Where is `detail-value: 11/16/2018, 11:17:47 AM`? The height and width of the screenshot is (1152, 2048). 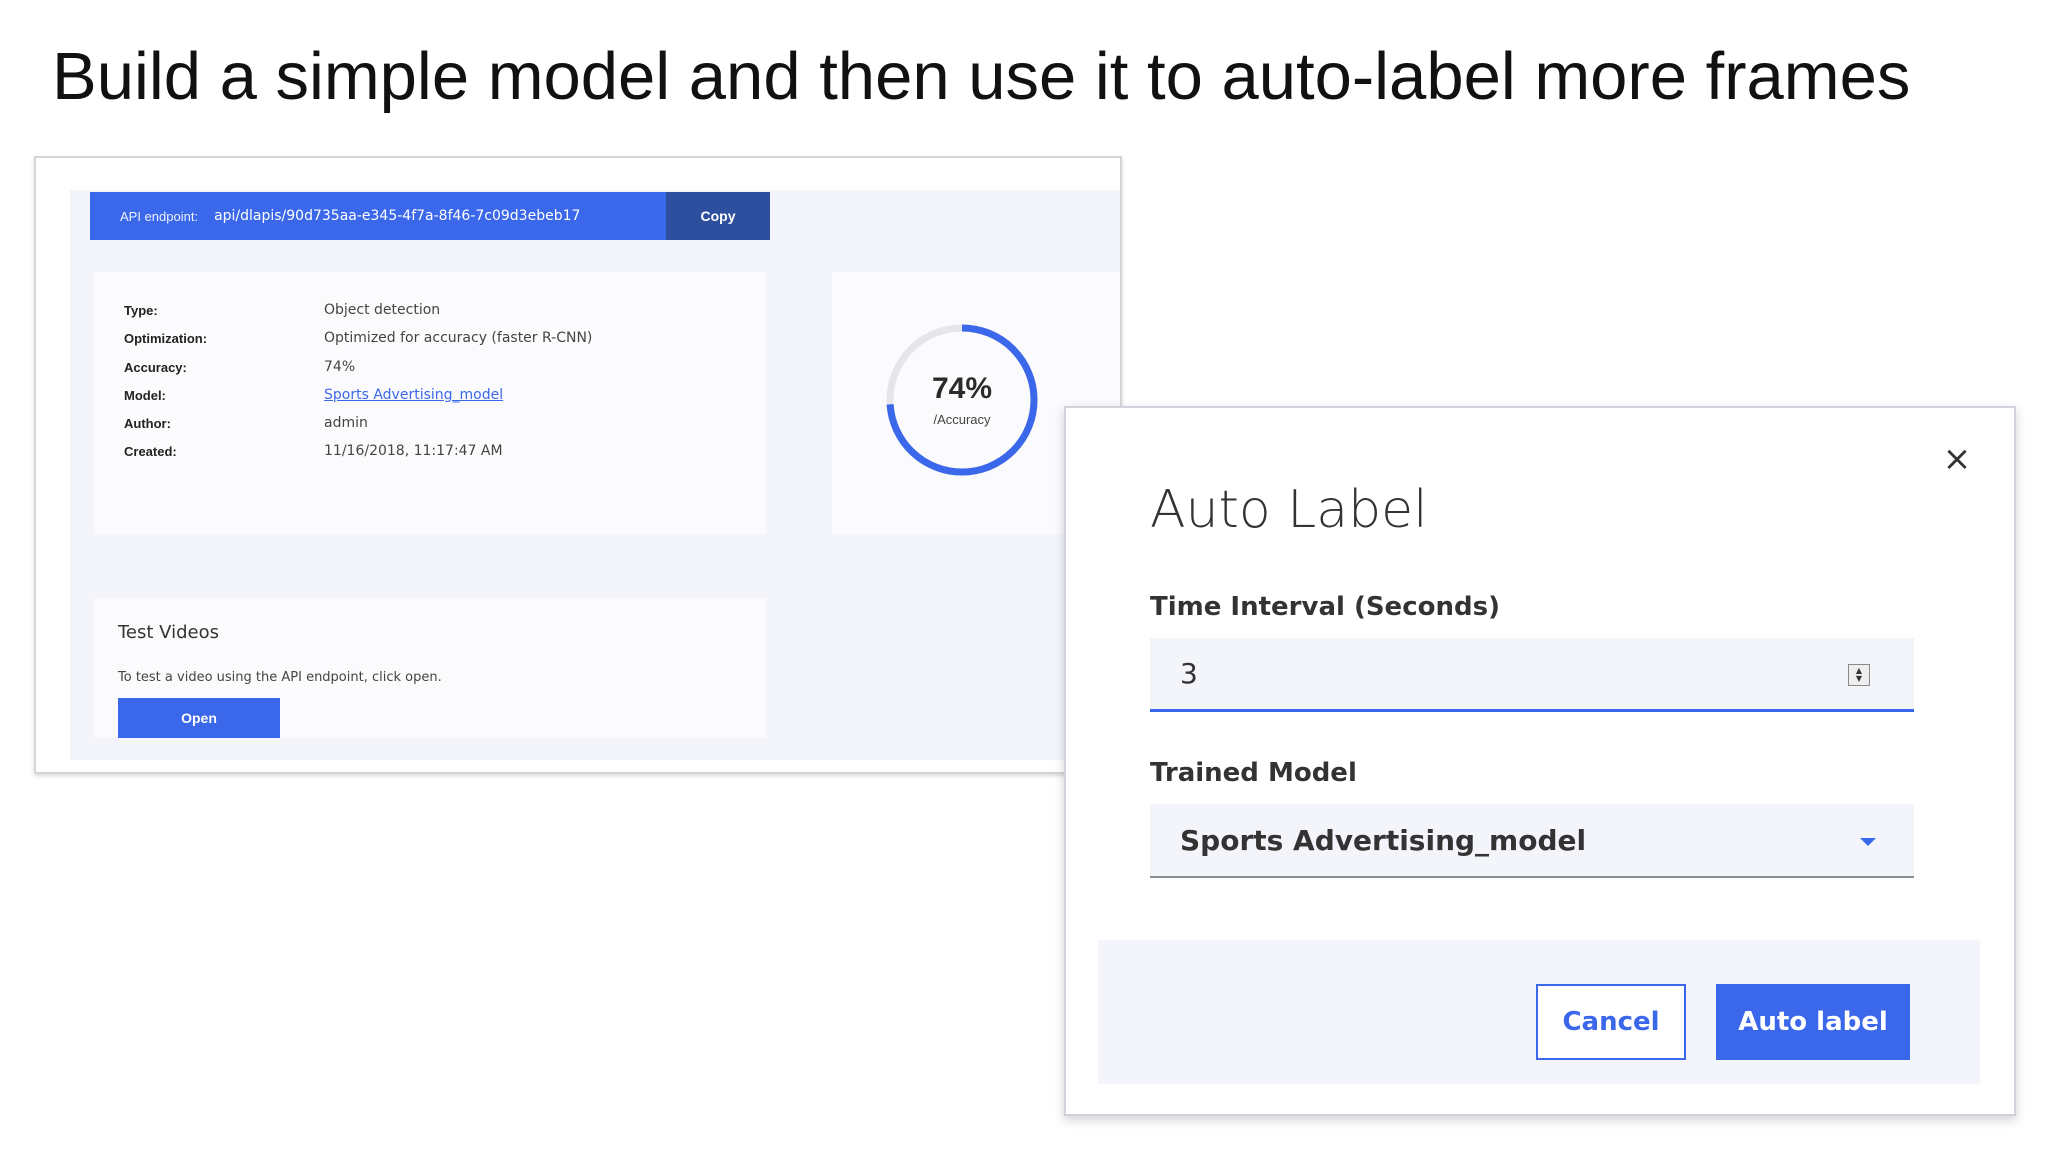 detail-value: 11/16/2018, 11:17:47 AM is located at coordinates (413, 451).